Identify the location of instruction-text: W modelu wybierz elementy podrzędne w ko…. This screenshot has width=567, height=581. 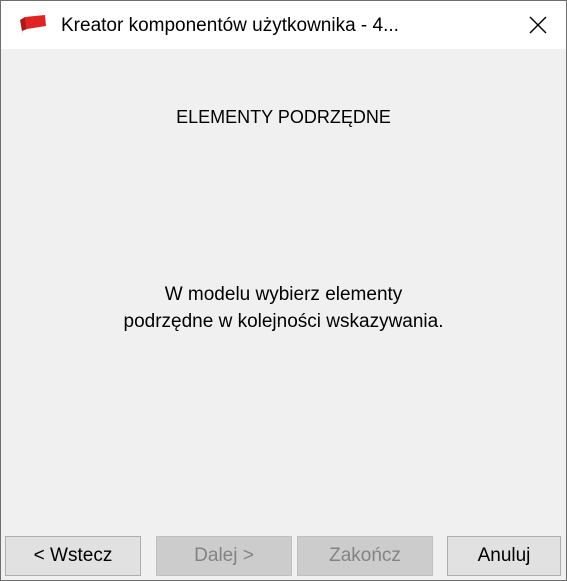
(283, 308).